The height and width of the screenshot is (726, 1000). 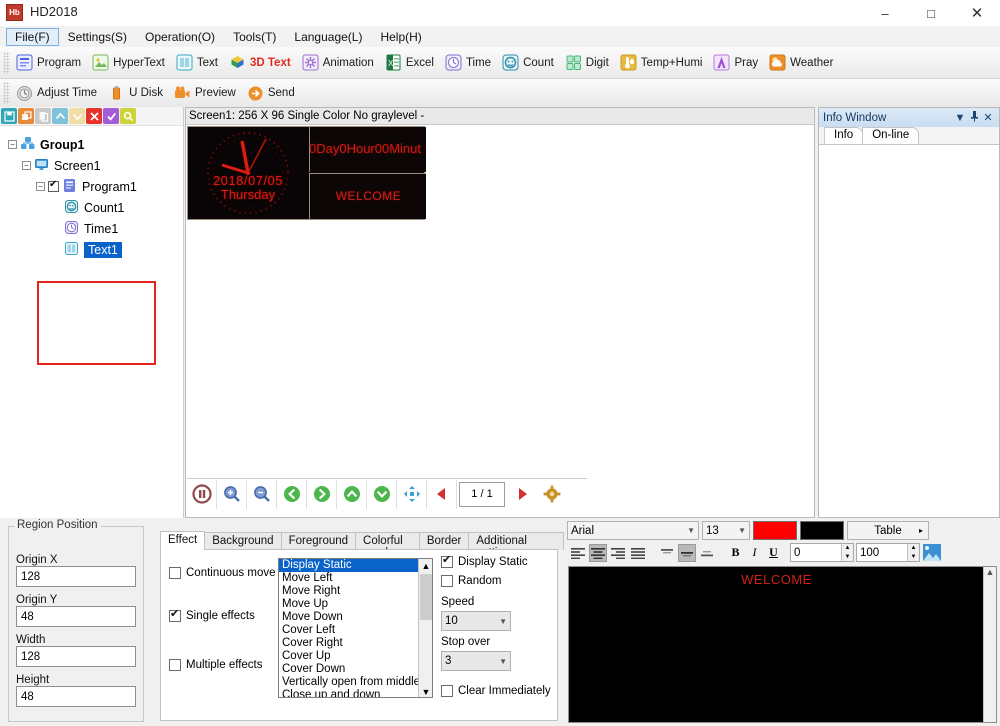 I want to click on valign-bottom-button, so click(x=707, y=553).